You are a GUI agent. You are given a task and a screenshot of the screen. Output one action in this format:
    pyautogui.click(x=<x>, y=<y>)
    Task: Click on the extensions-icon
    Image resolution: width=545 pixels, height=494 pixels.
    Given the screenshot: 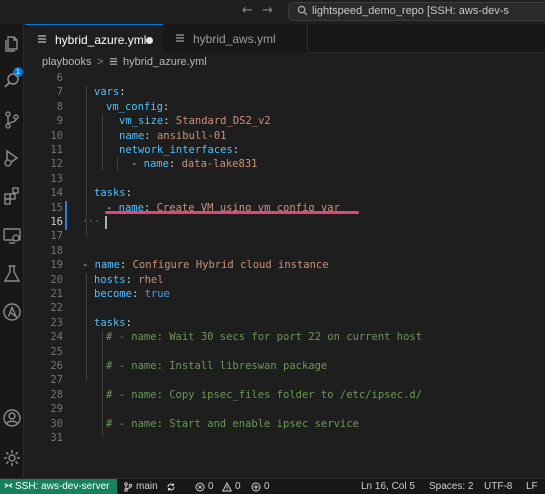 What is the action you would take?
    pyautogui.click(x=12, y=196)
    